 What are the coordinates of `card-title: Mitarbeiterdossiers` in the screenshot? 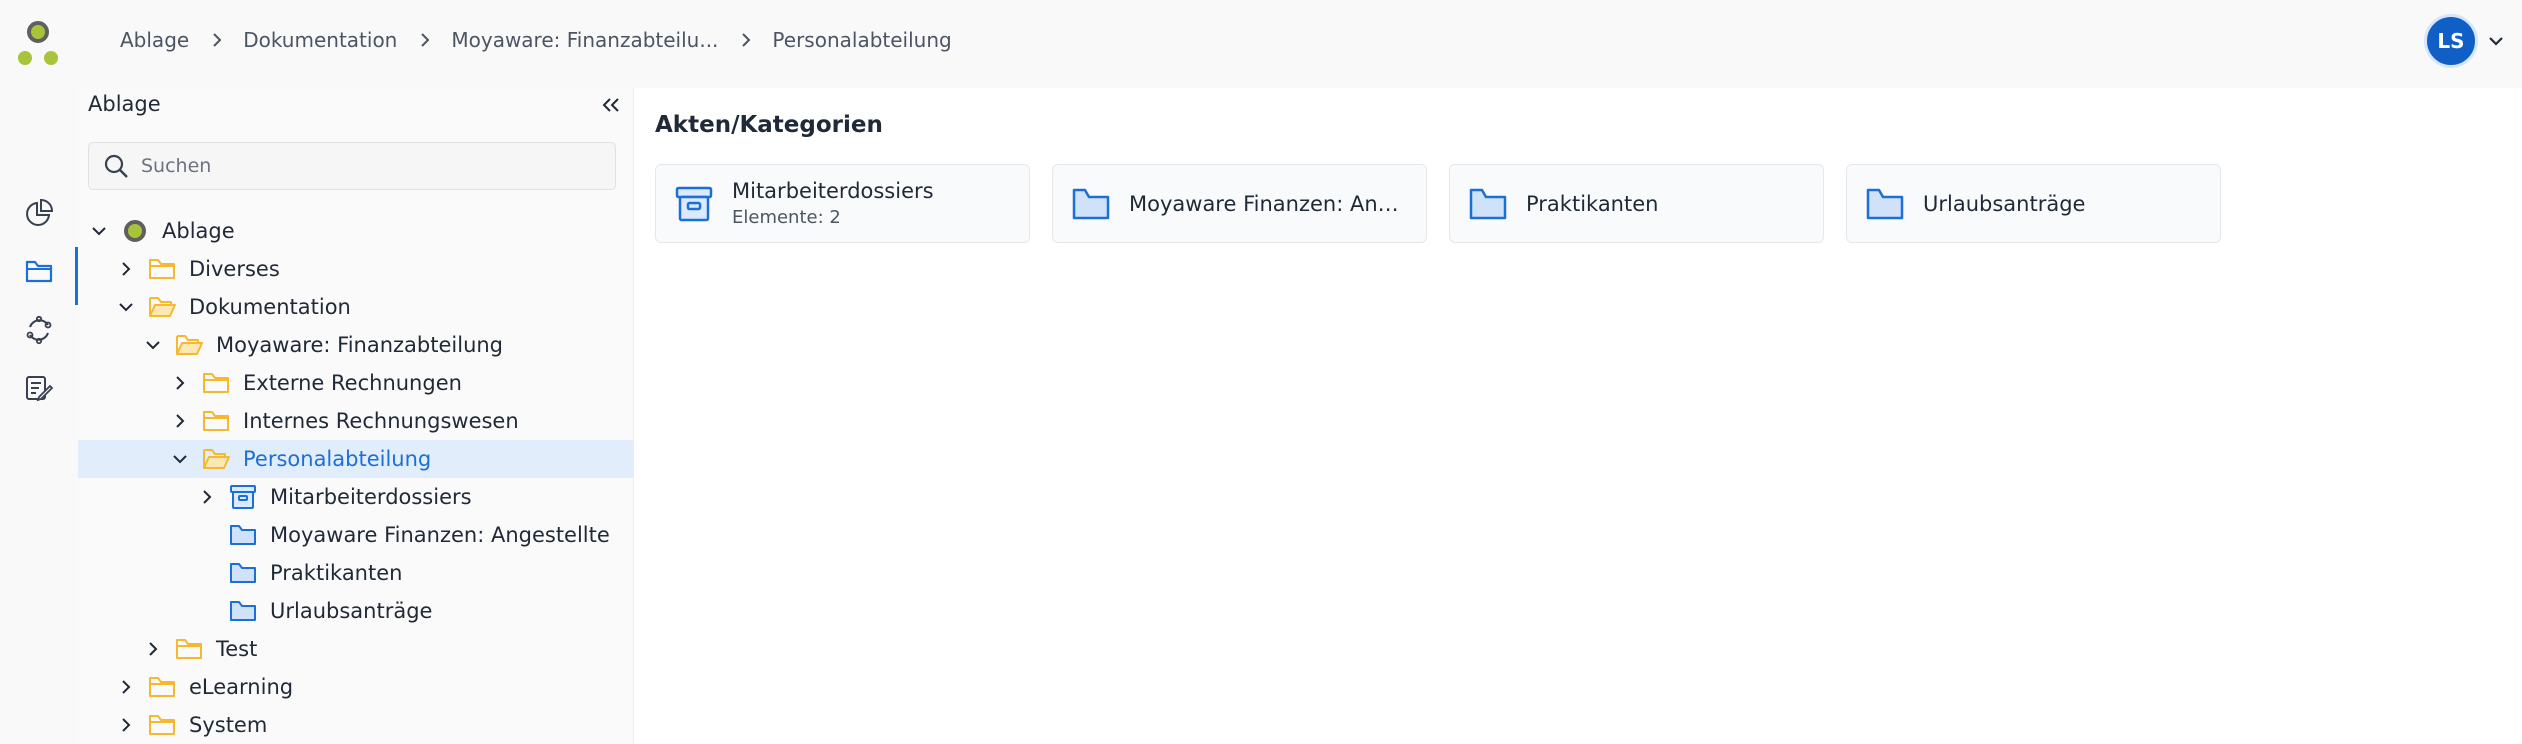 It's located at (833, 191).